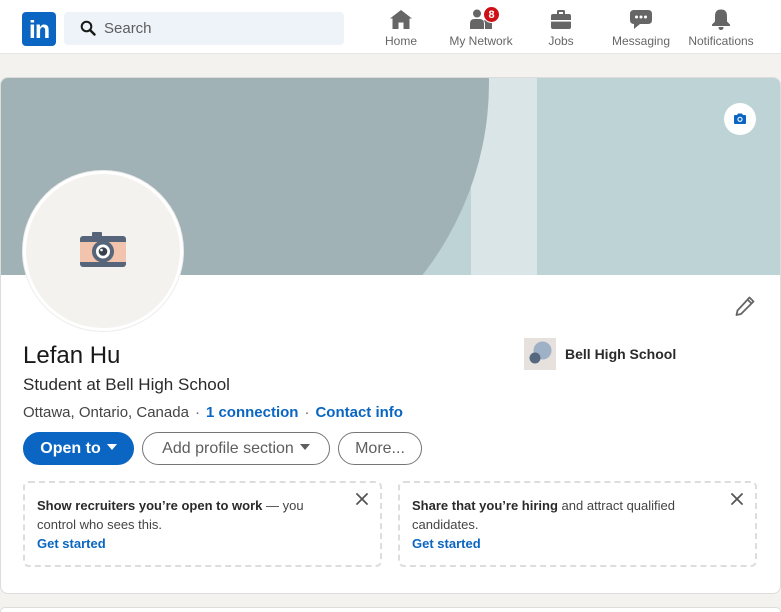 The height and width of the screenshot is (612, 781). I want to click on nav-my-network: 8 My Network, so click(481, 28).